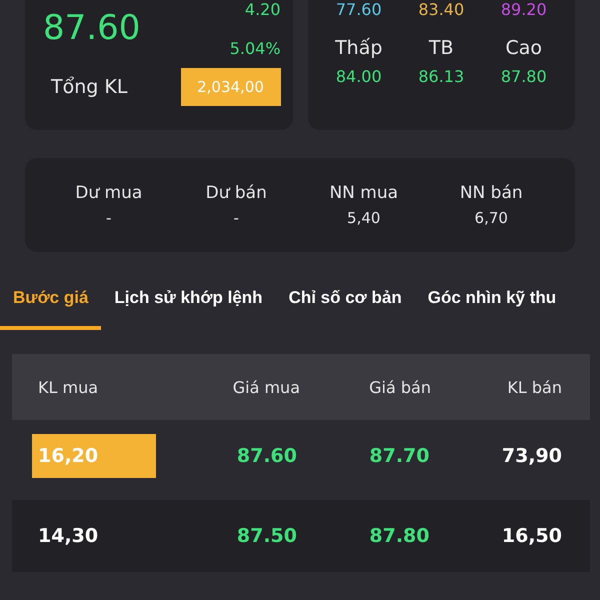 The image size is (600, 600). Describe the element at coordinates (255, 48) in the screenshot. I see `percent-change: 5.04%` at that location.